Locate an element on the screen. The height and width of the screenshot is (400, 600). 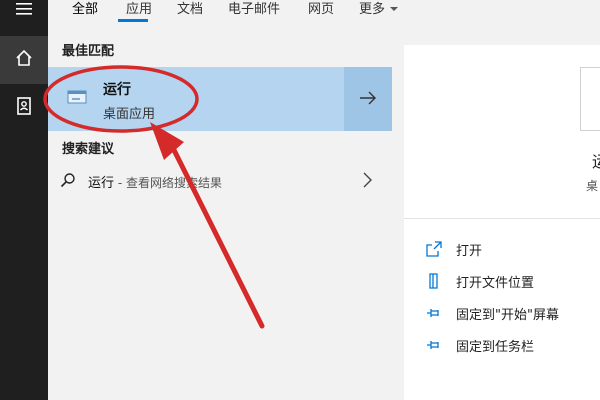
web-suggestion-item: 运行 - 查看网络搜索结果 is located at coordinates (220, 181).